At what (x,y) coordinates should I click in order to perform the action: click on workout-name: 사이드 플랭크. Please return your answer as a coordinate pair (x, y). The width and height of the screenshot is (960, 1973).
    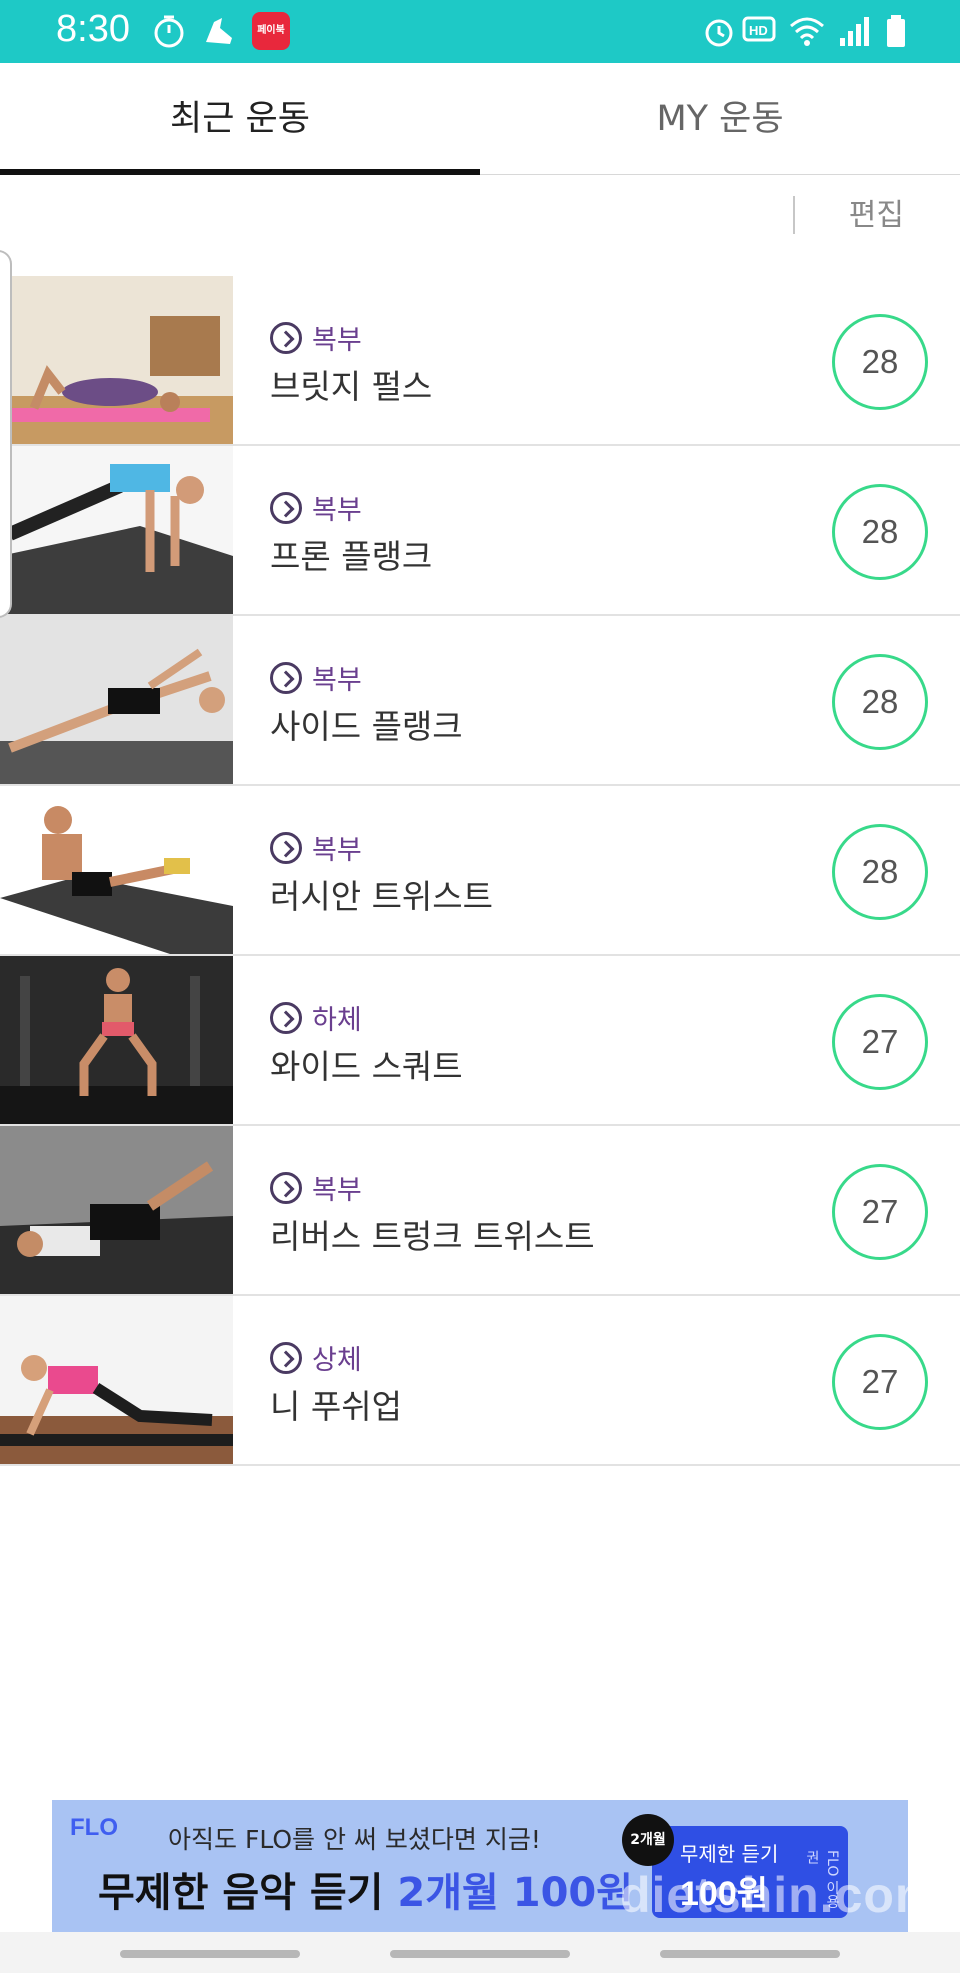
    Looking at the image, I should click on (366, 726).